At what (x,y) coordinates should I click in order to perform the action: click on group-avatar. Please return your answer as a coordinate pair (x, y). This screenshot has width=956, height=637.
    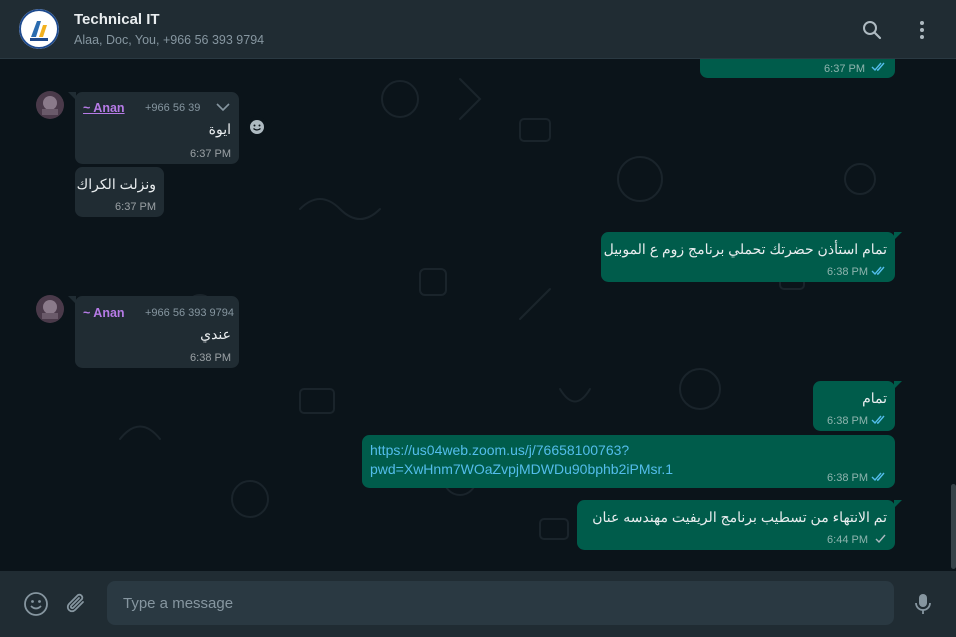
    Looking at the image, I should click on (39, 29).